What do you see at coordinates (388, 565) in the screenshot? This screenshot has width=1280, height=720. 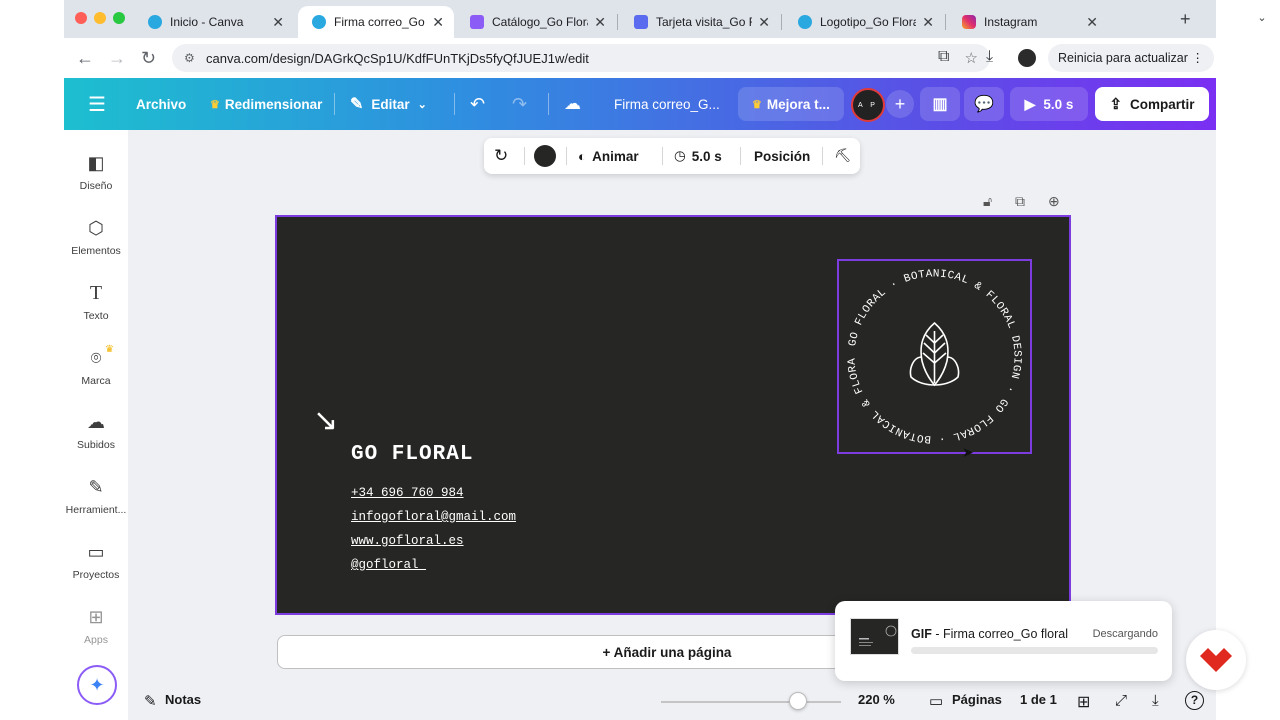 I see `instagram-handle-text: @gofloral_` at bounding box center [388, 565].